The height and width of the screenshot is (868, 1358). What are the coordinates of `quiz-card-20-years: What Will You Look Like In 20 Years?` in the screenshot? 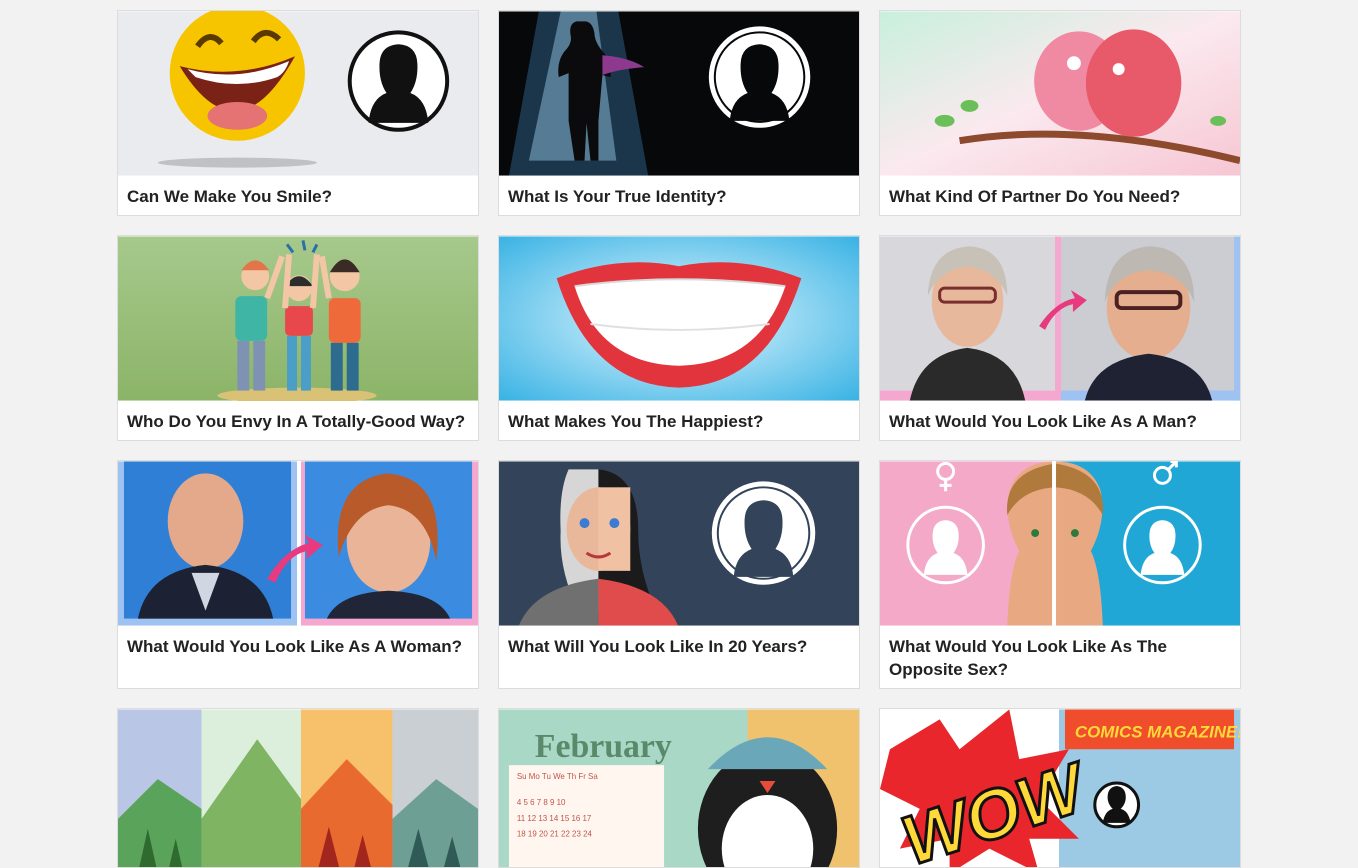 It's located at (679, 574).